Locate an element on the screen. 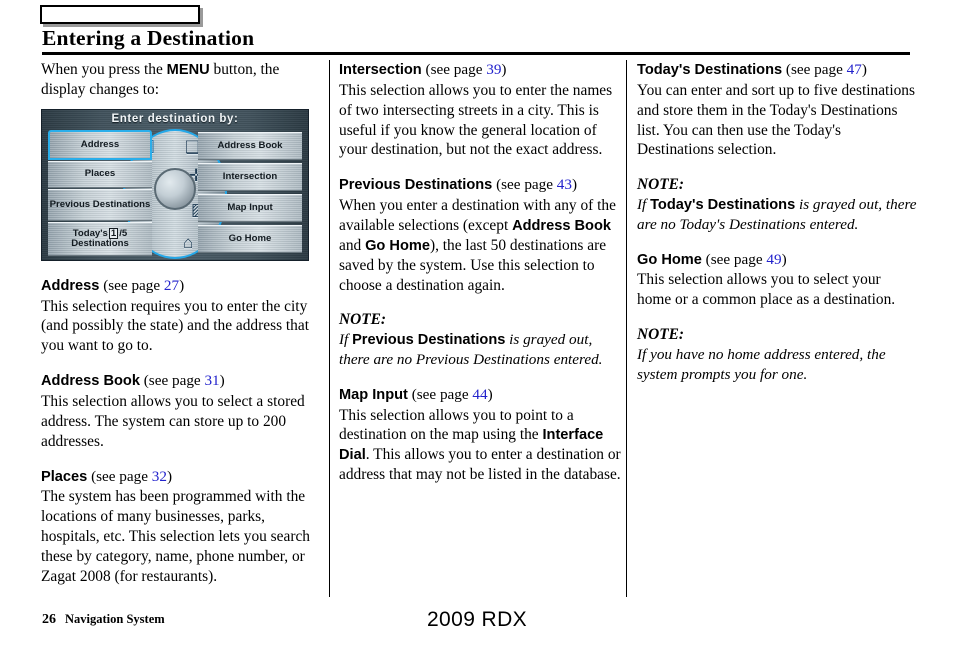 This screenshot has width=954, height=652. page-ref-31: 31 is located at coordinates (211, 380).